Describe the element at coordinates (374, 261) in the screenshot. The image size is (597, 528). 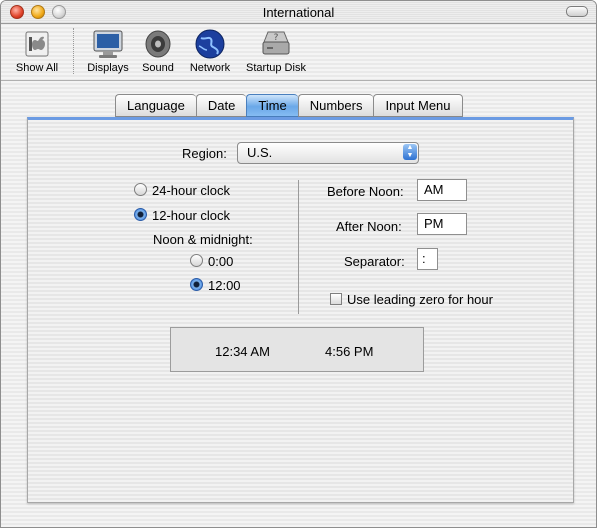
I see `separator-label: Separator:` at that location.